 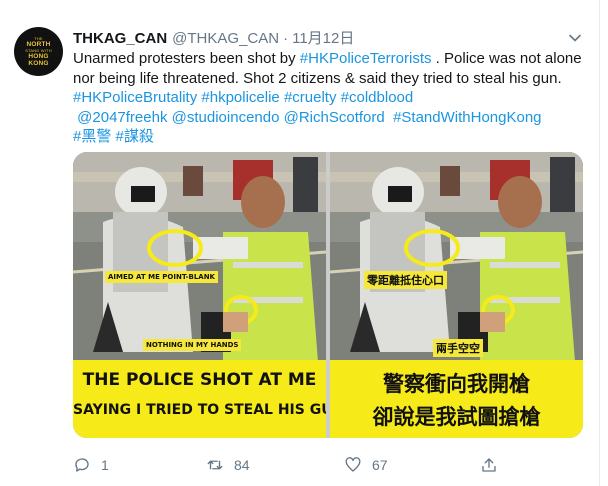 I want to click on author-name: THKAG_CAN, so click(x=120, y=38).